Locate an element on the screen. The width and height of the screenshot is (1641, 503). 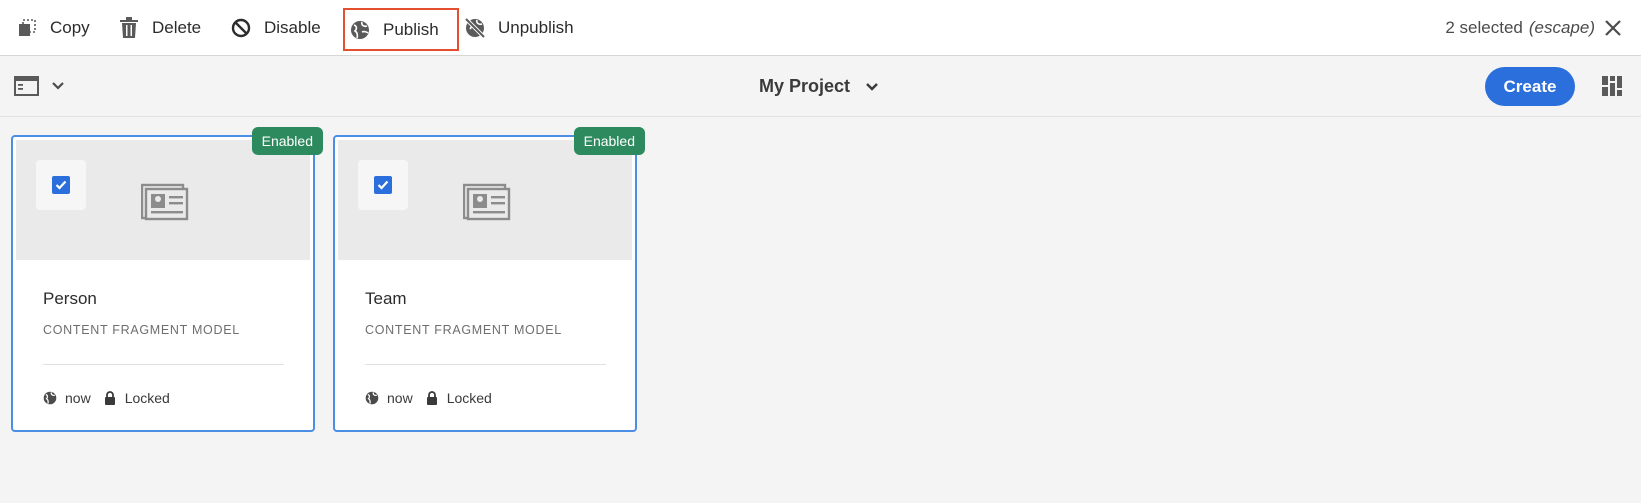
unpublish-label: Unpublish is located at coordinates (536, 27).